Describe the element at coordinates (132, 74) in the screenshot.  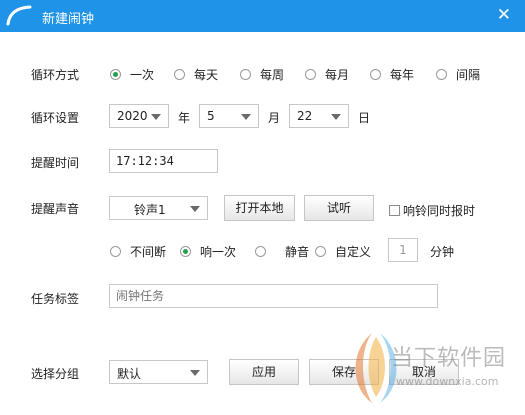
I see `loop-once-radio: 一次` at that location.